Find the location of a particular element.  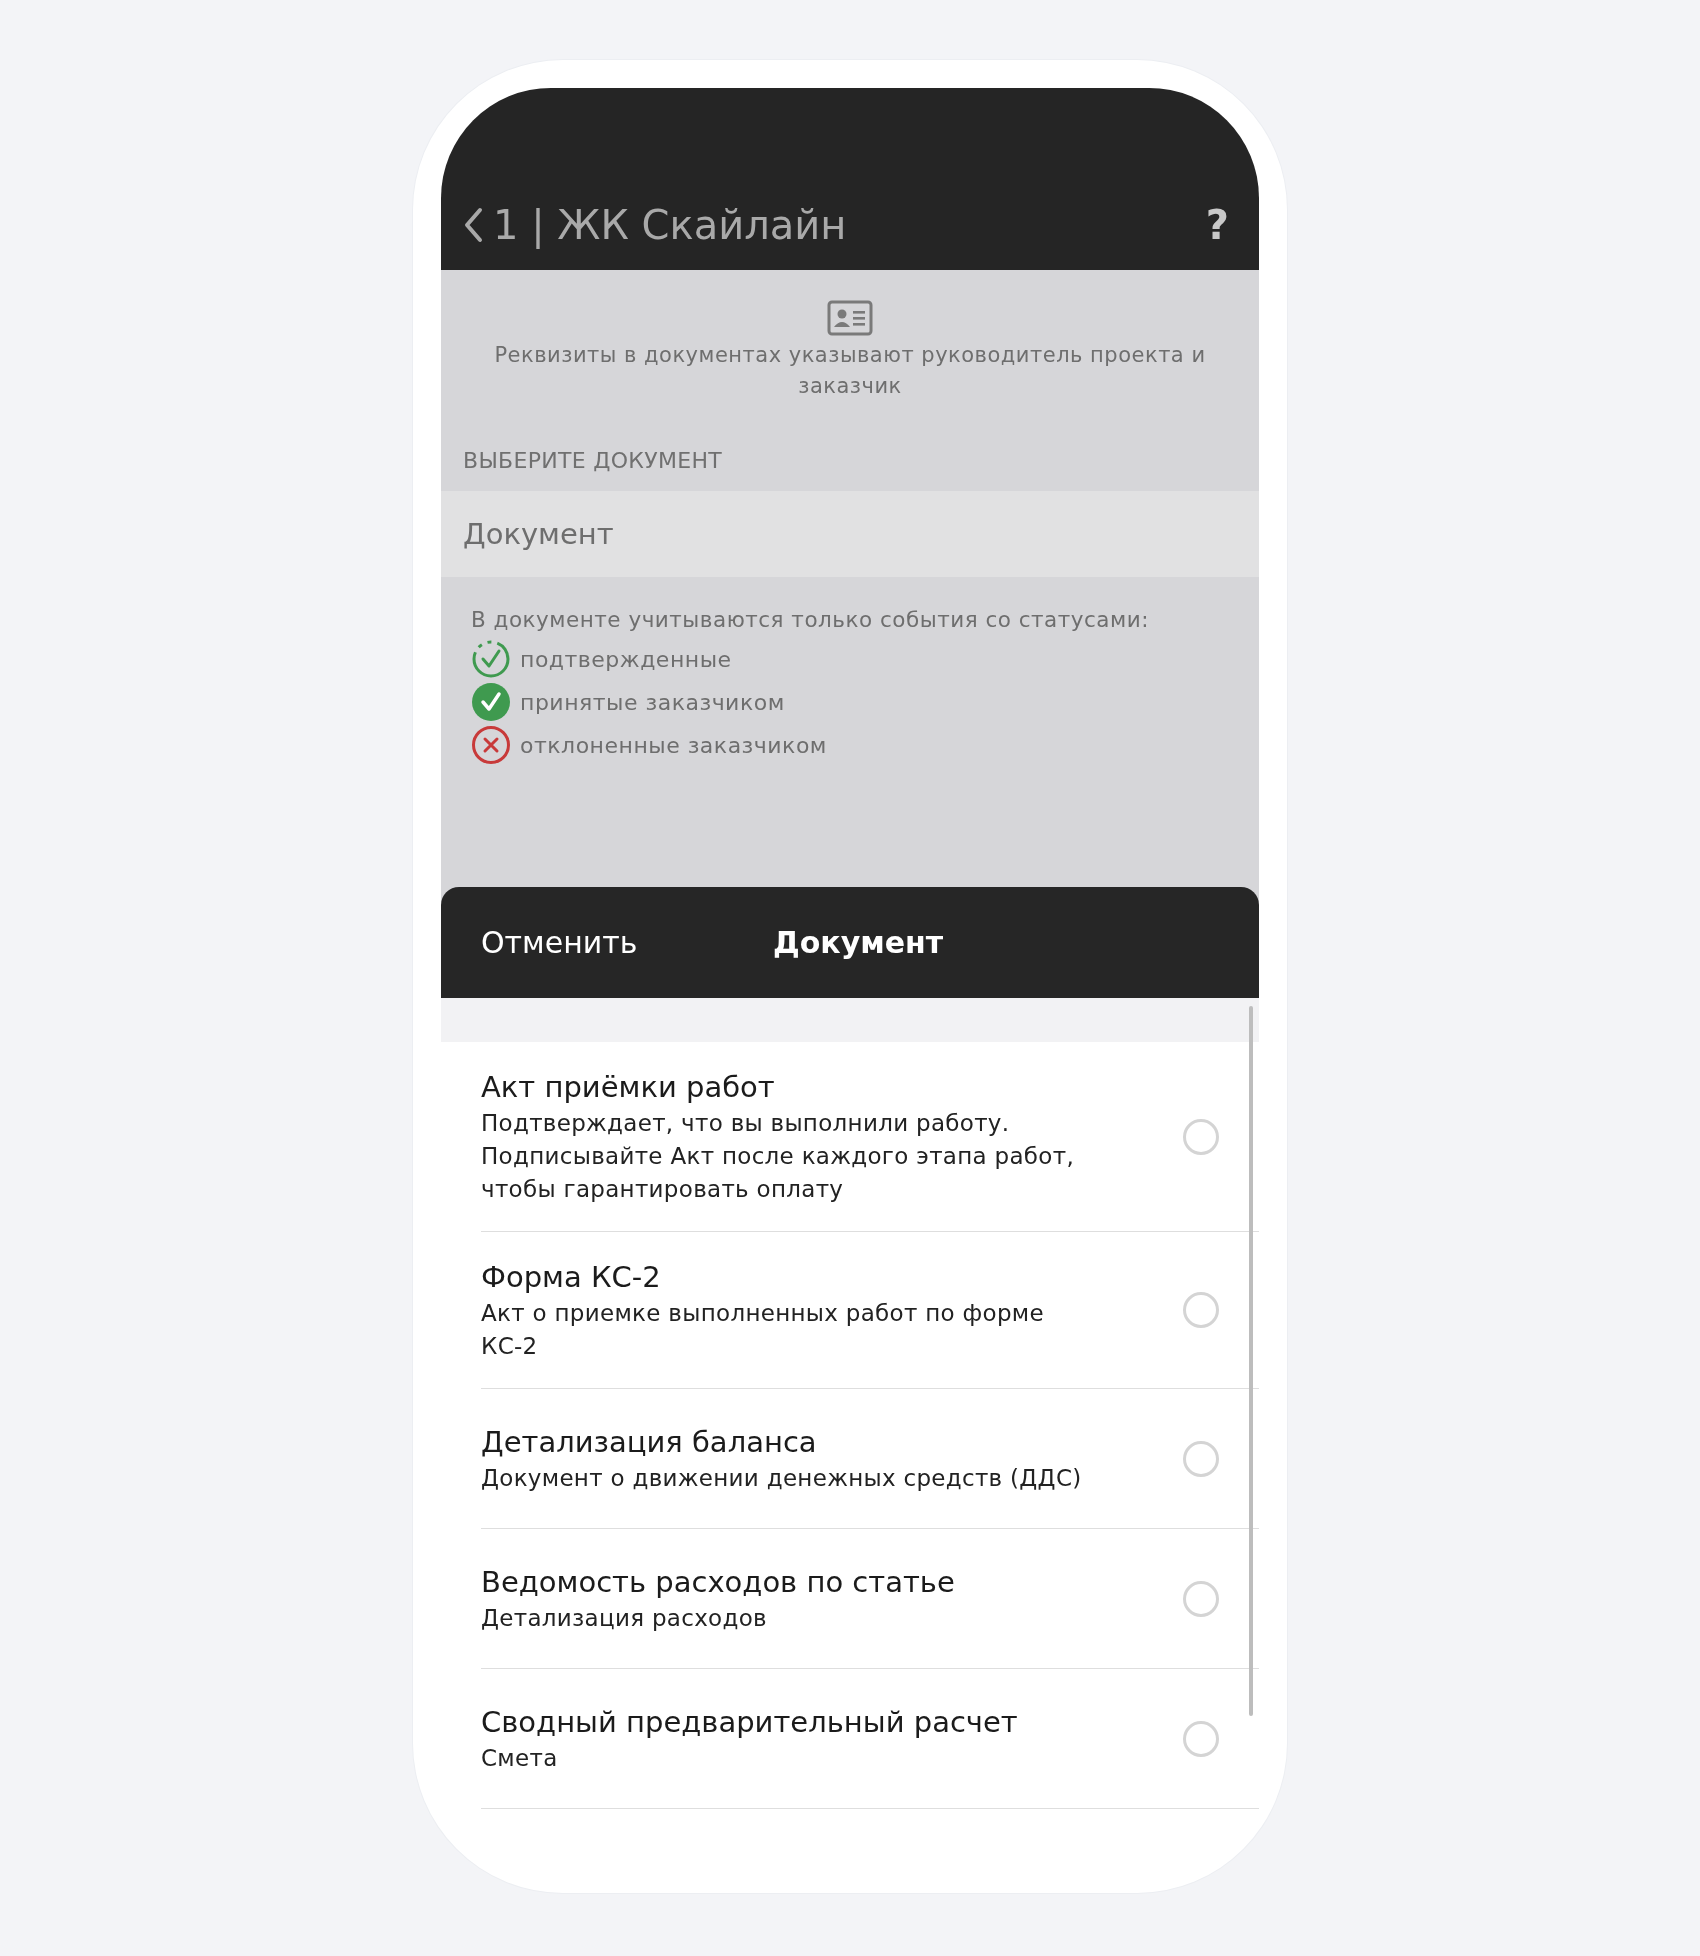

status-label: принятые заказчиком is located at coordinates (652, 702).